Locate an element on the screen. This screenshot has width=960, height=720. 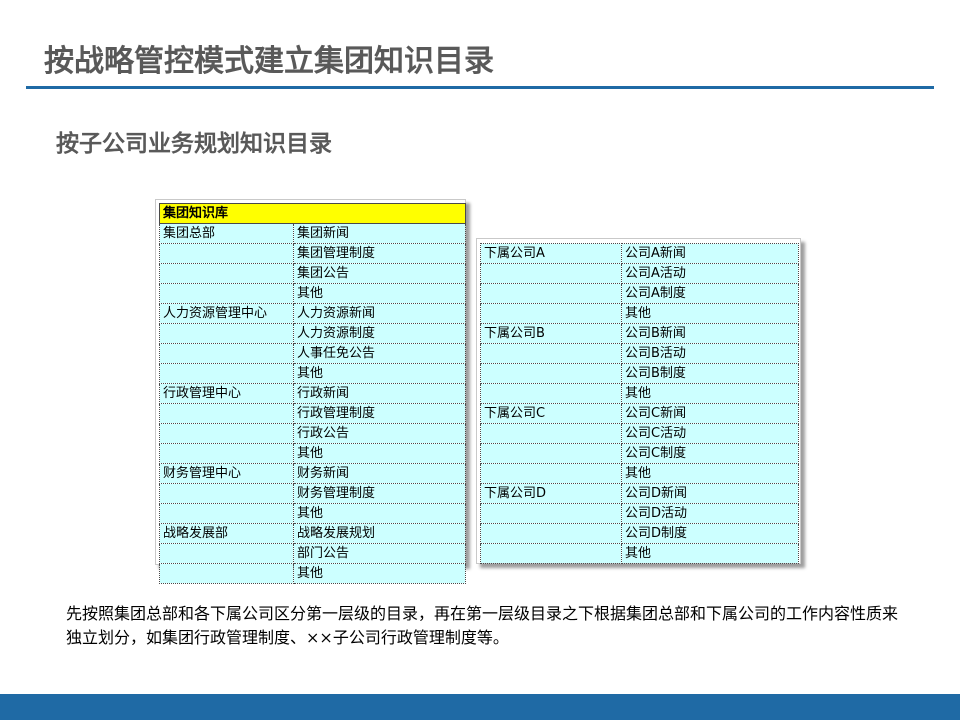
table-row: 公司A活动 is located at coordinates (639, 273).